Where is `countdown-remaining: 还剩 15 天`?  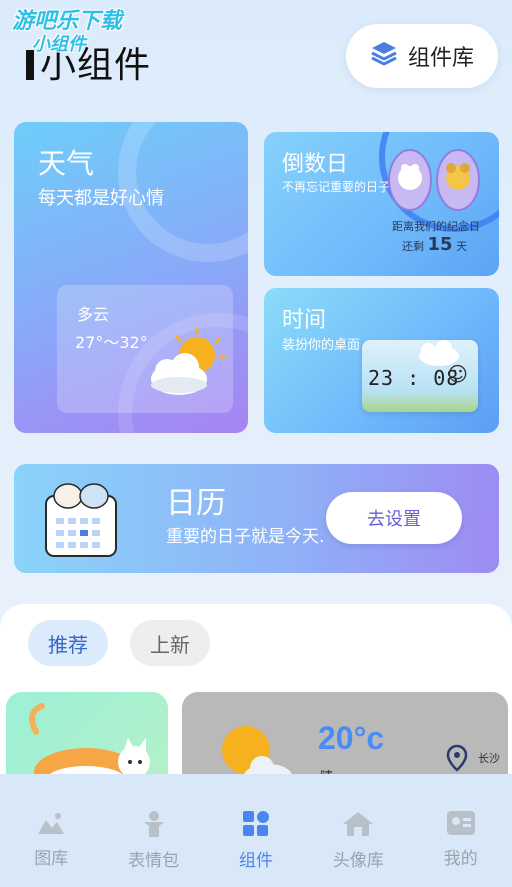
countdown-remaining: 还剩 15 天 is located at coordinates (434, 244).